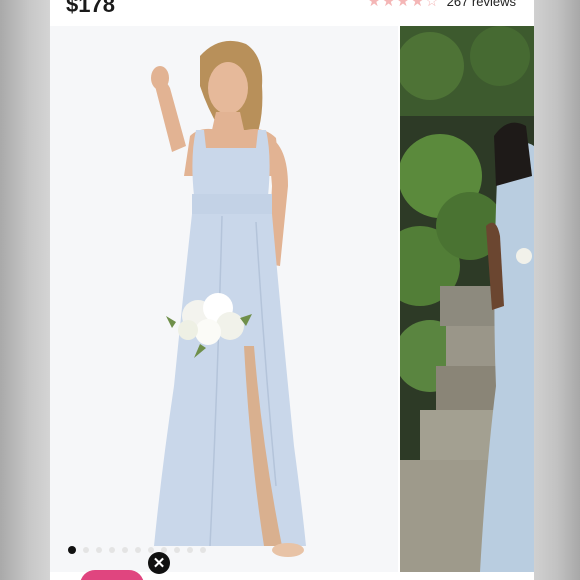  I want to click on carousel-pagination, so click(137, 550).